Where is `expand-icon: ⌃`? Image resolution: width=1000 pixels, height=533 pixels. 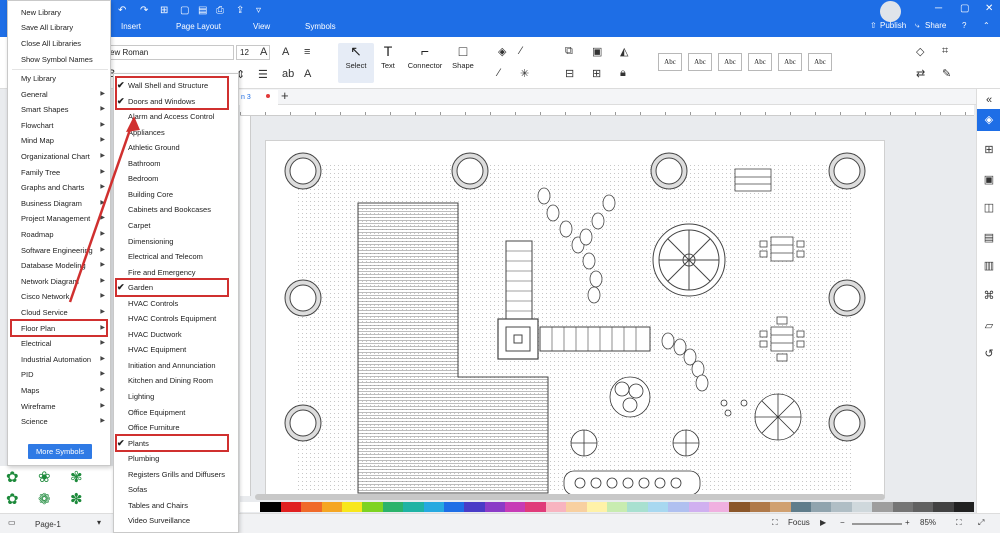 expand-icon: ⌃ is located at coordinates (986, 25).